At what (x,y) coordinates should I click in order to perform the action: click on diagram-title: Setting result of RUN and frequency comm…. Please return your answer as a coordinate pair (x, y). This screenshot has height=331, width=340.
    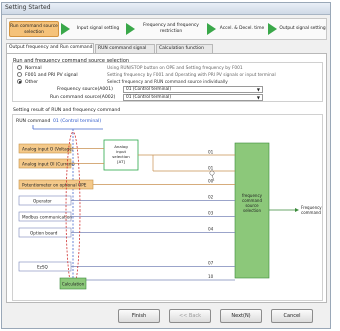
    Looking at the image, I should click on (67, 110).